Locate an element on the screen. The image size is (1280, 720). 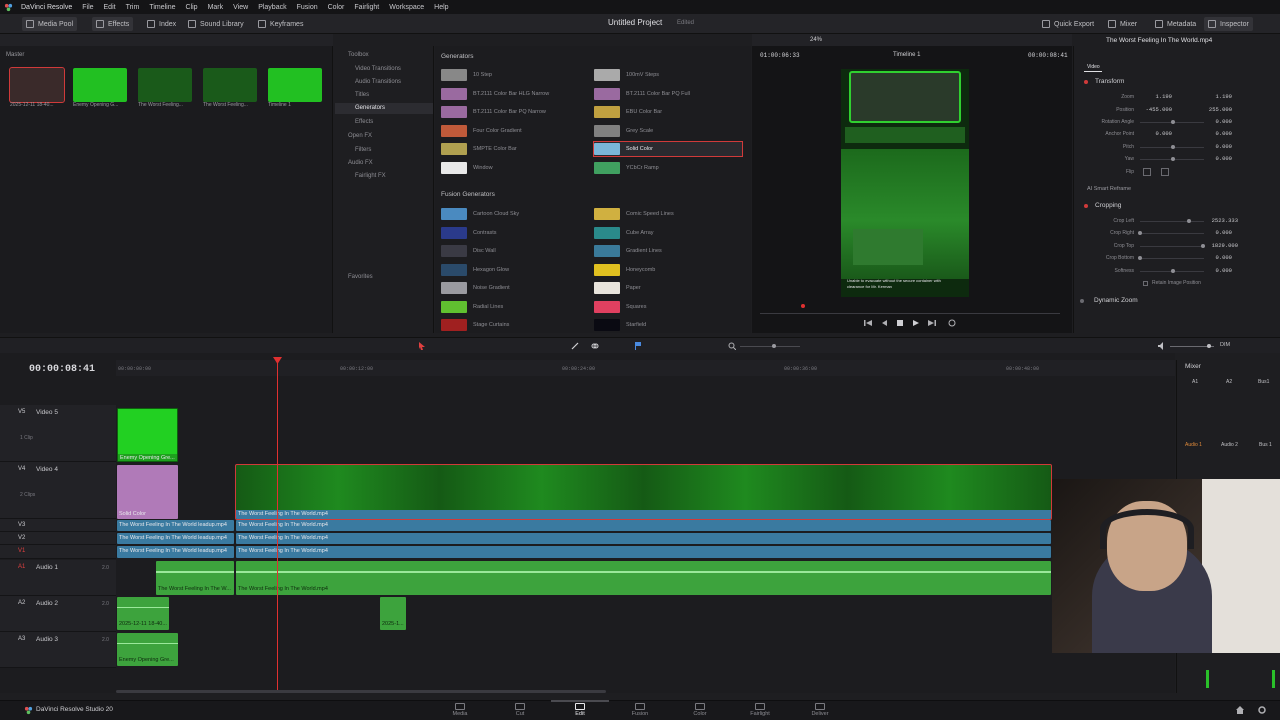
anchor-y-value: 0.000 is located at coordinates (1217, 133).